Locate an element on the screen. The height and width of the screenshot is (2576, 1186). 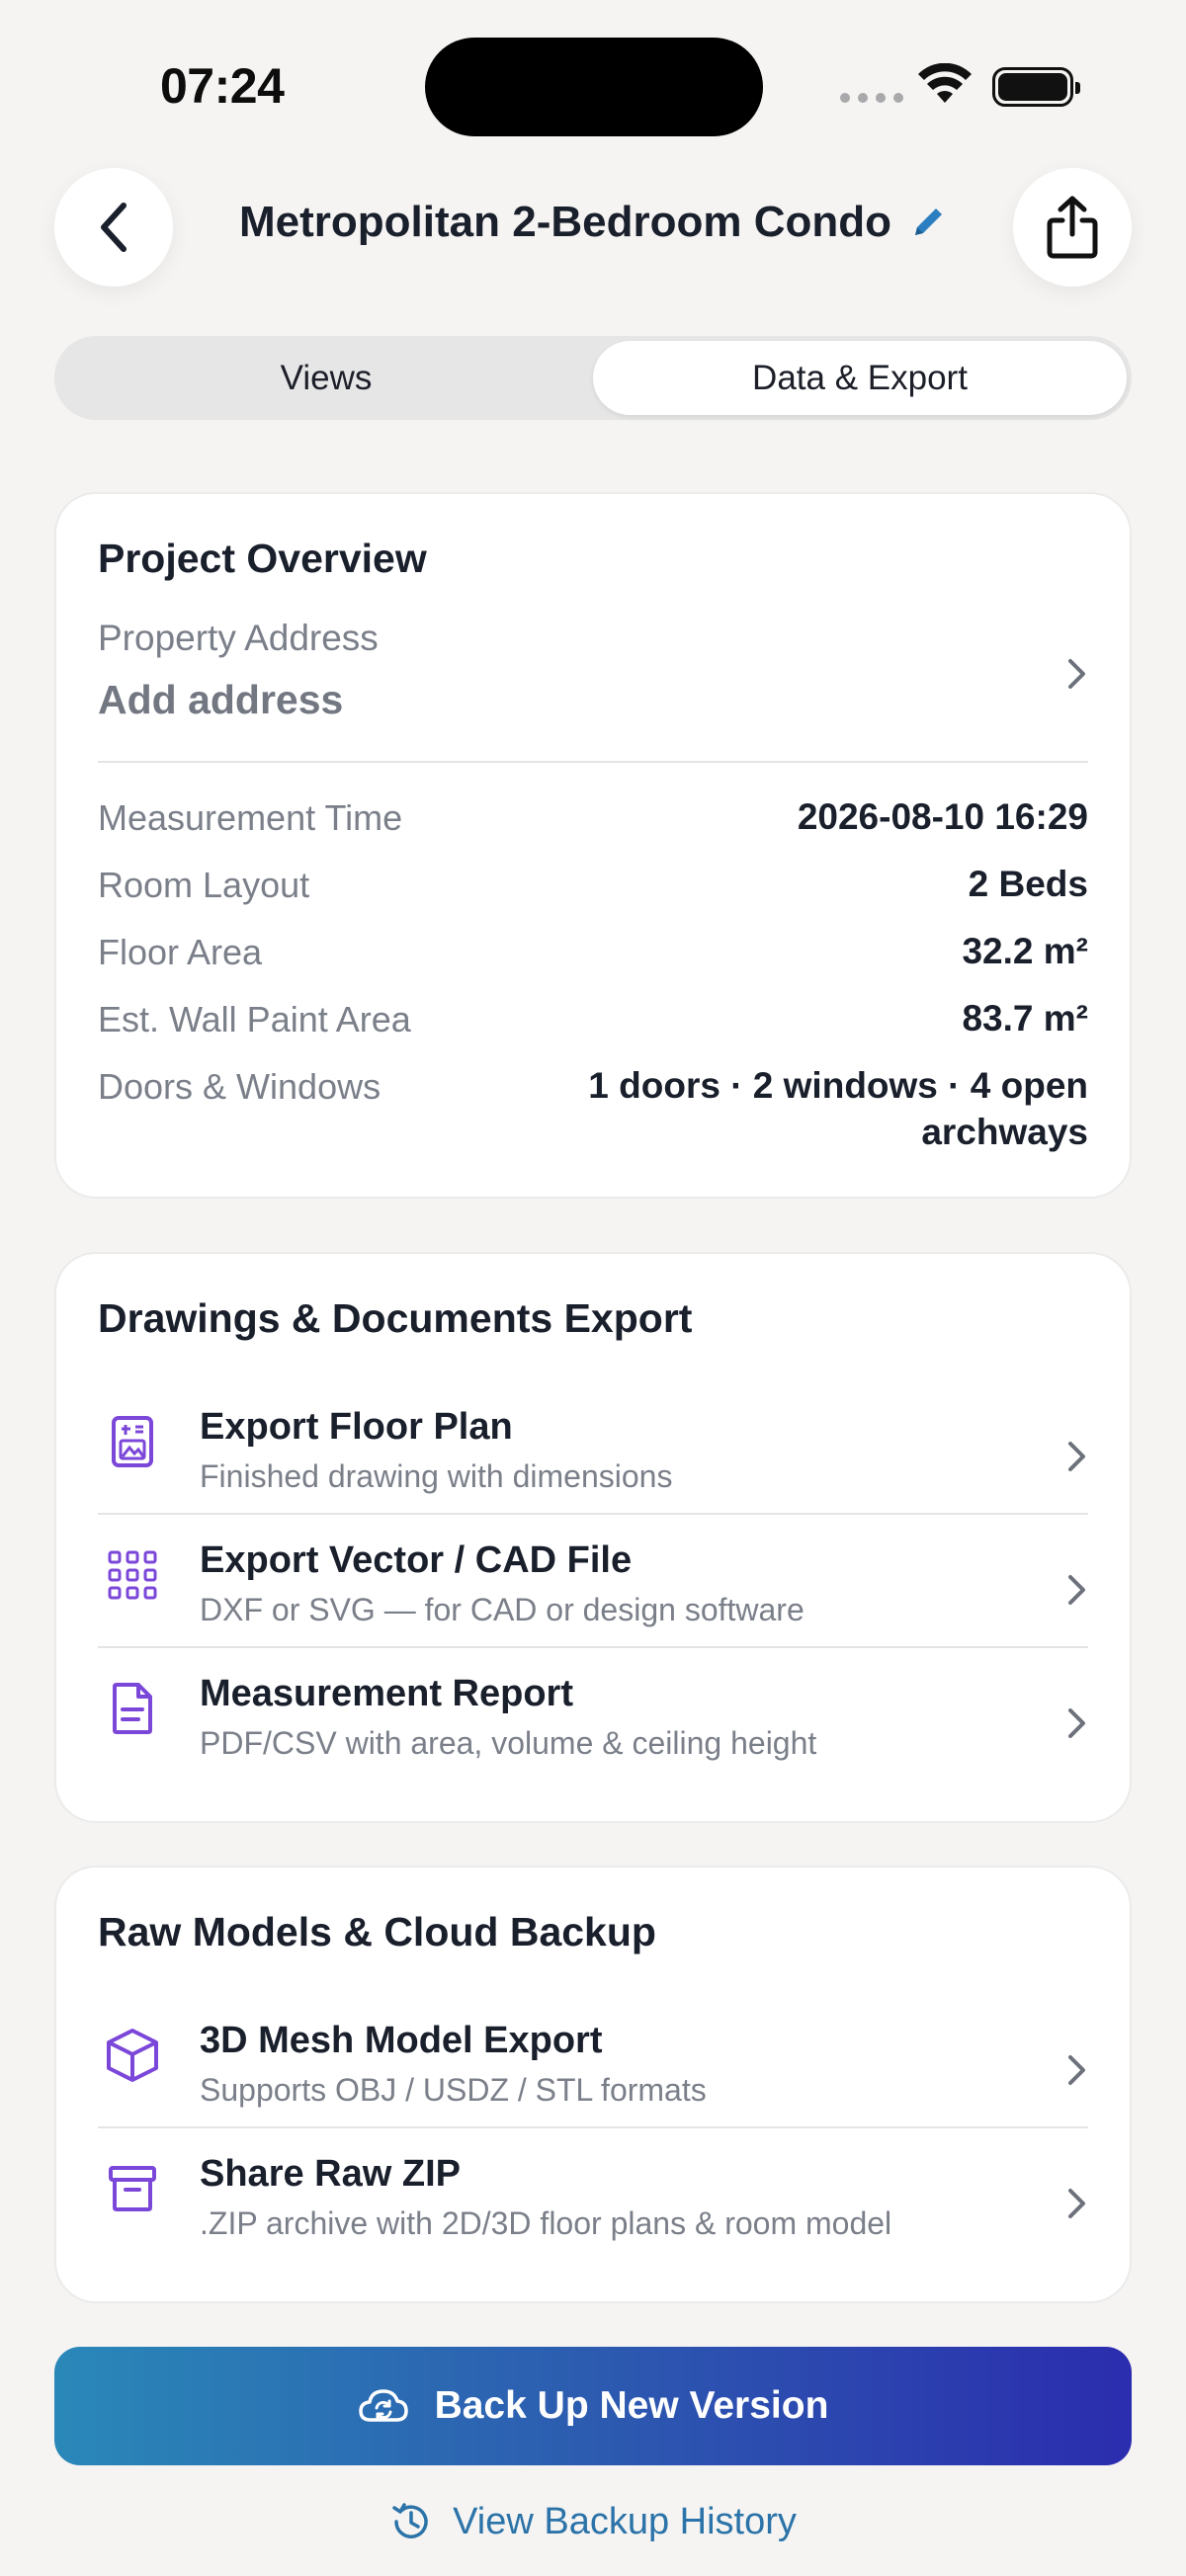
doors-windows-value-line2: archways is located at coordinates (1004, 1132).